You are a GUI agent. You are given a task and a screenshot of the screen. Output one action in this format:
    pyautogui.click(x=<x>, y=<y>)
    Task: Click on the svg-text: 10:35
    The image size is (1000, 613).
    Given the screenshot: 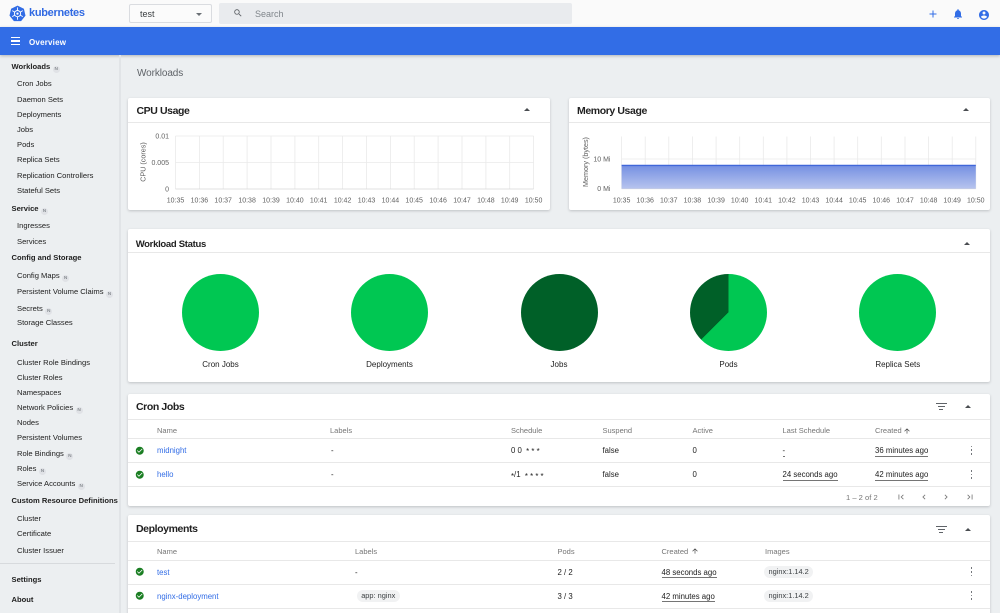 What is the action you would take?
    pyautogui.click(x=622, y=201)
    